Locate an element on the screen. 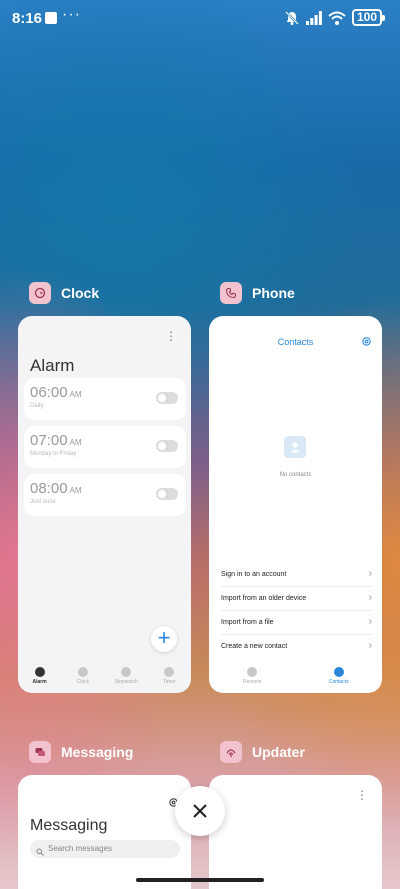 This screenshot has width=400, height=889. home-indicator is located at coordinates (200, 880).